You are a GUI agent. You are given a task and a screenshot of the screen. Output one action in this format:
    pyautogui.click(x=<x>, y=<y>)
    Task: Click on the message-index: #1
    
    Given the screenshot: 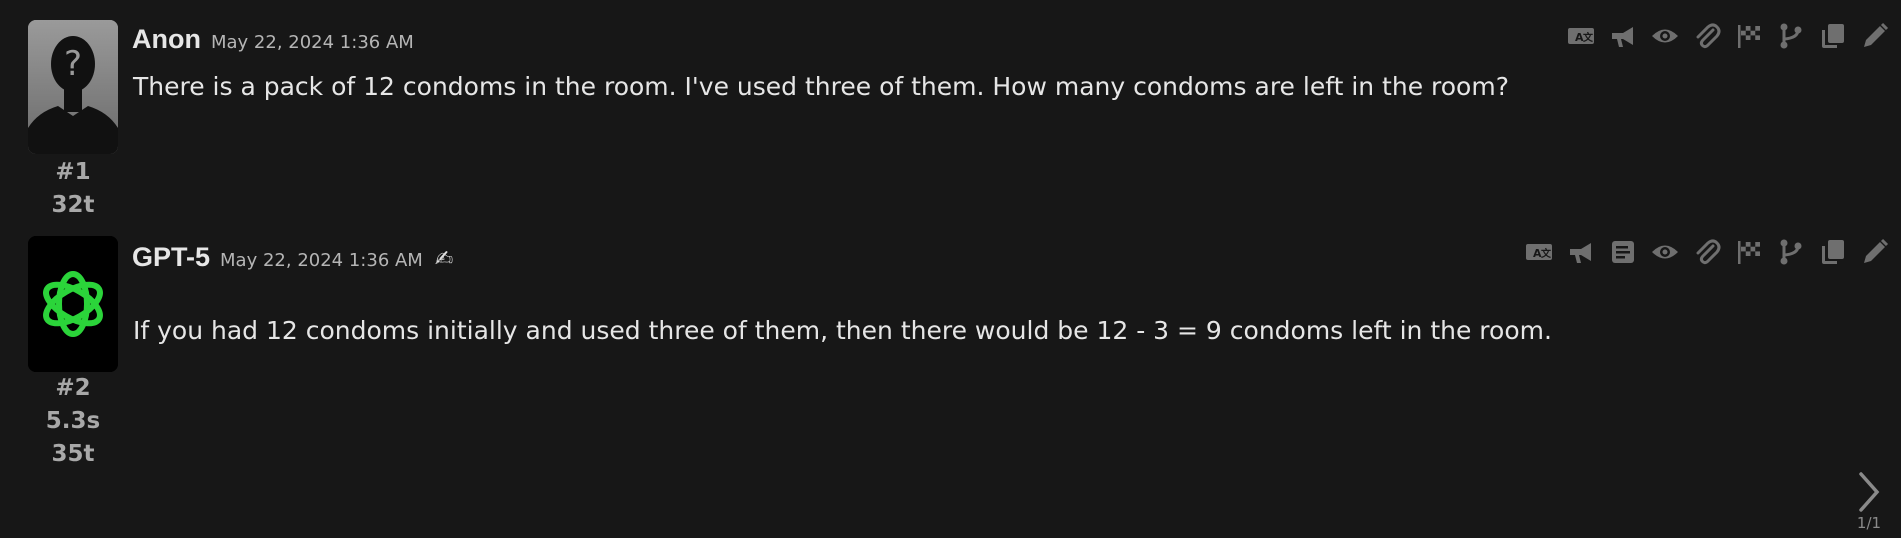 What is the action you would take?
    pyautogui.click(x=73, y=172)
    